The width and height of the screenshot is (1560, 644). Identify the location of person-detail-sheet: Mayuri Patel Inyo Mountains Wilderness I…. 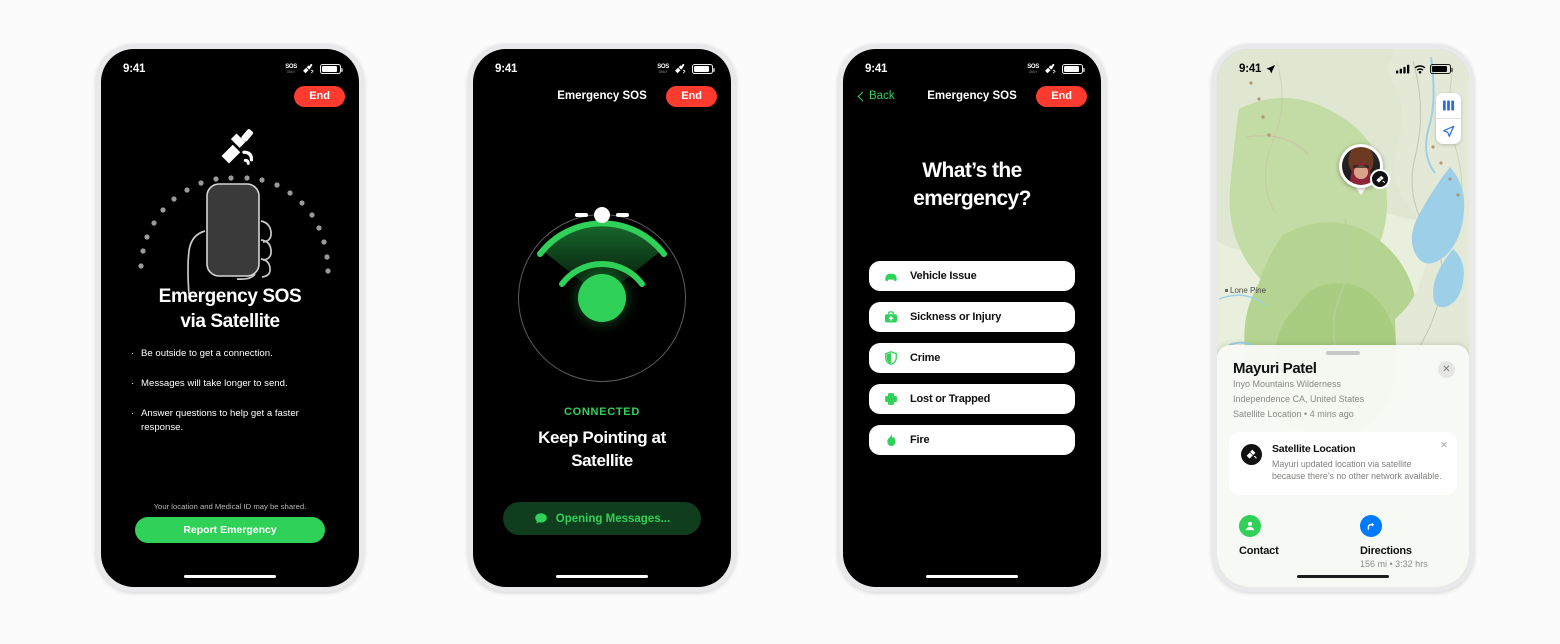
(1343, 466).